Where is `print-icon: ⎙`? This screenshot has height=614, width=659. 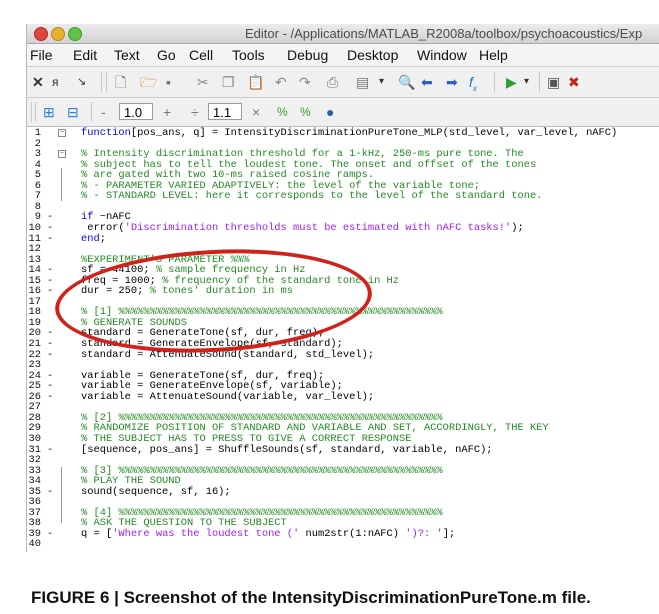
print-icon: ⎙ is located at coordinates (332, 82).